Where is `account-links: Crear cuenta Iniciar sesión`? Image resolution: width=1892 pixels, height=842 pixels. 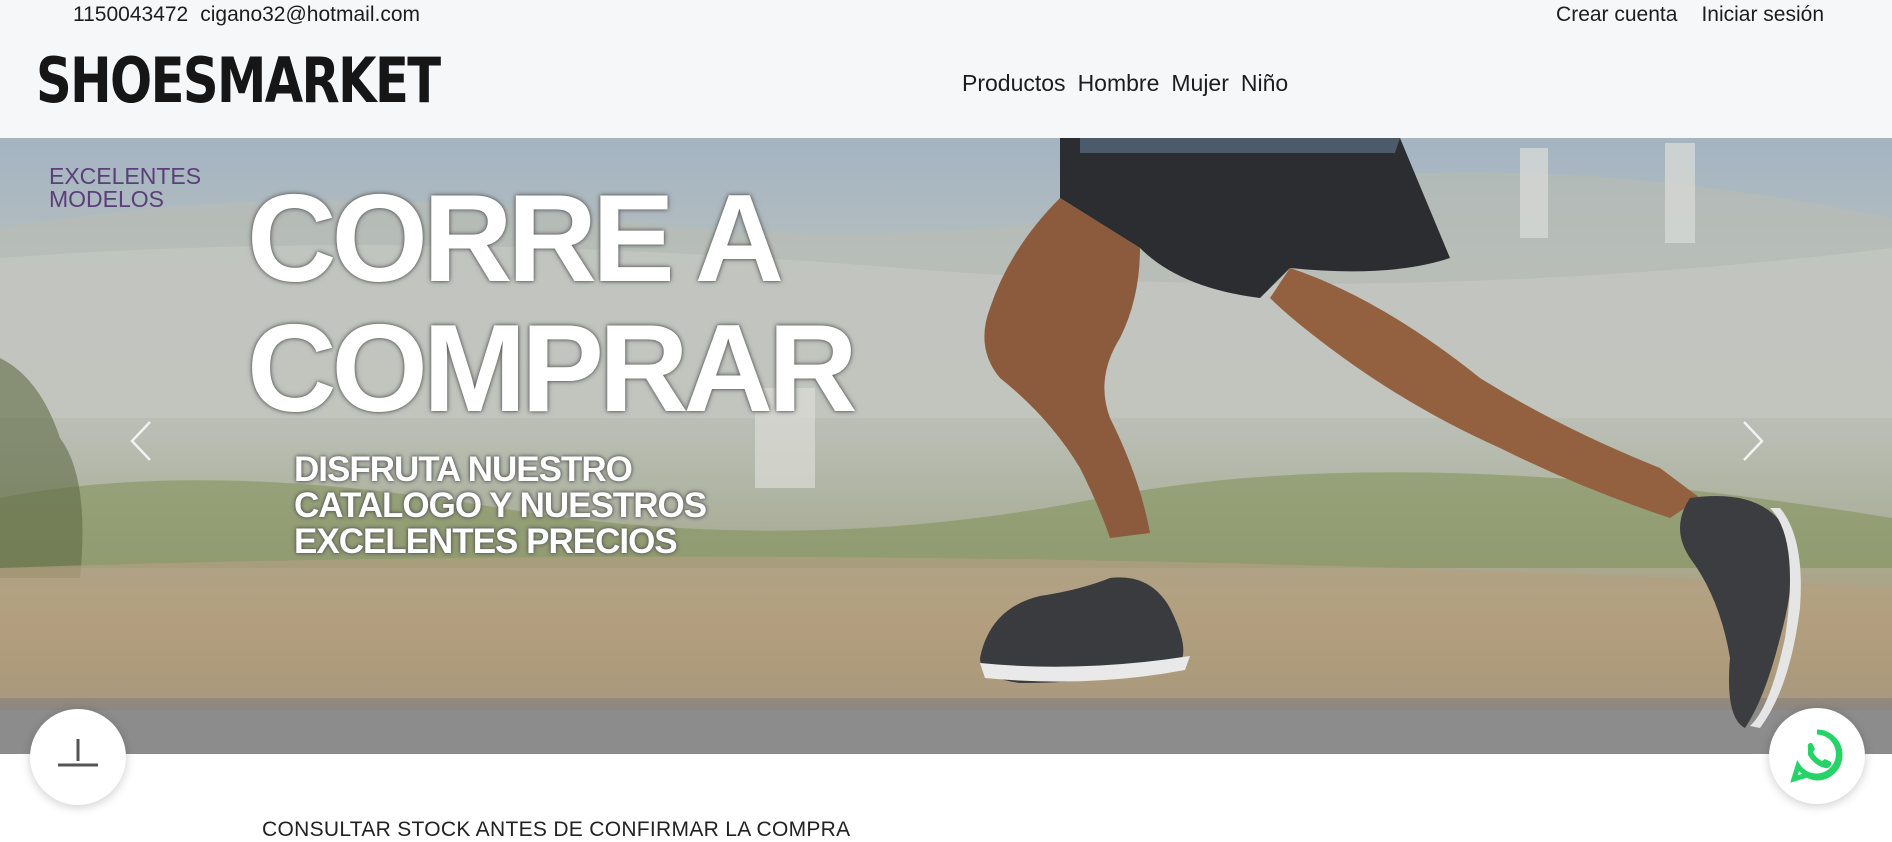 account-links: Crear cuenta Iniciar sesión is located at coordinates (1690, 15).